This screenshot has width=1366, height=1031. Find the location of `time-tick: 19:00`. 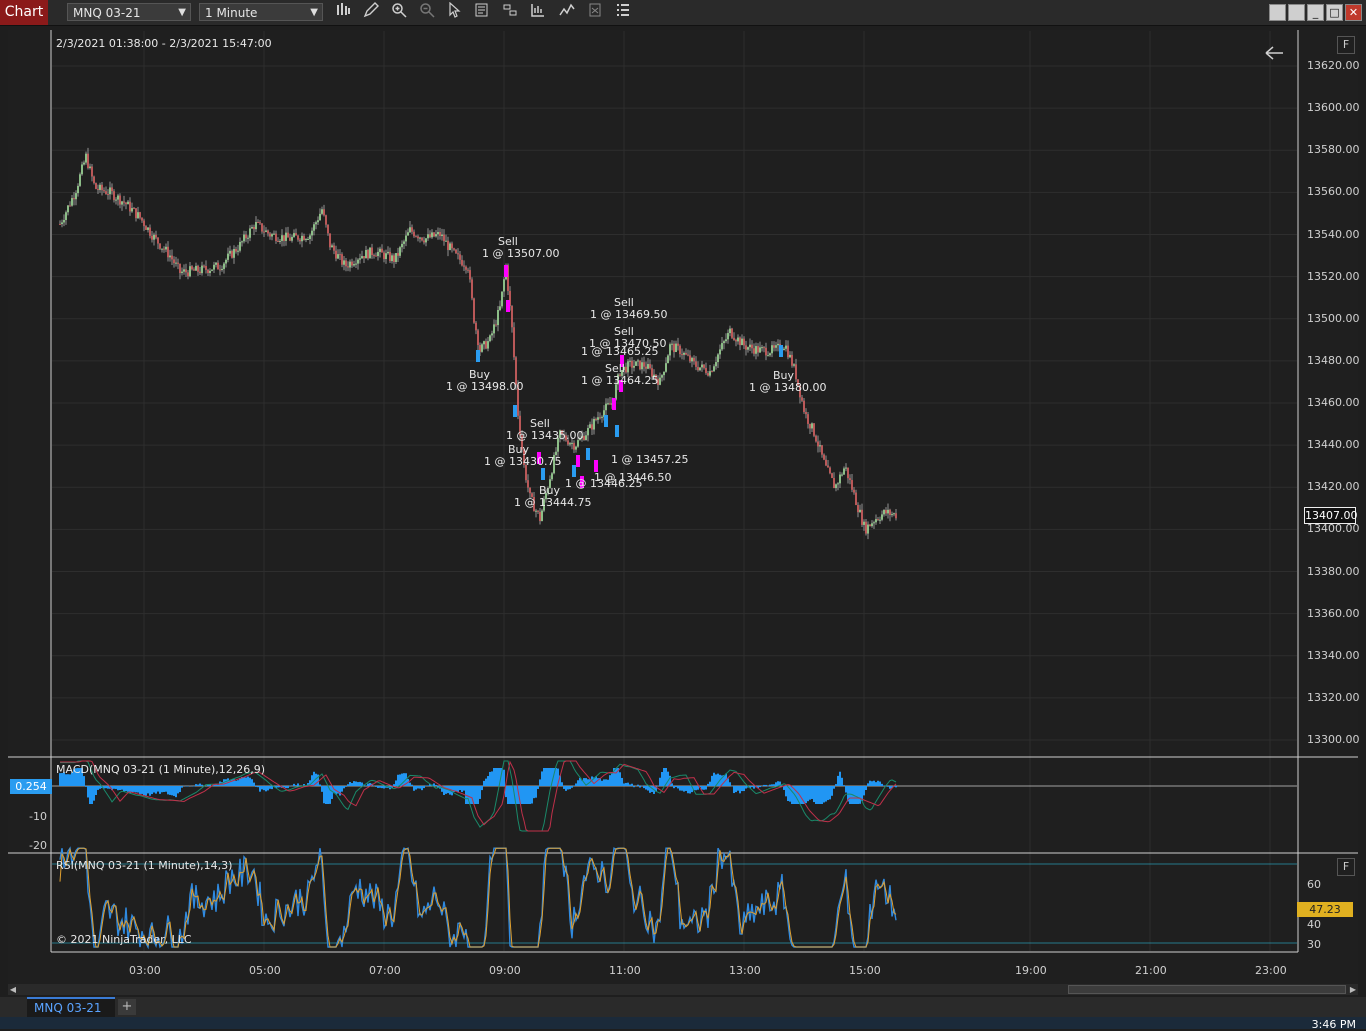

time-tick: 19:00 is located at coordinates (1031, 970).